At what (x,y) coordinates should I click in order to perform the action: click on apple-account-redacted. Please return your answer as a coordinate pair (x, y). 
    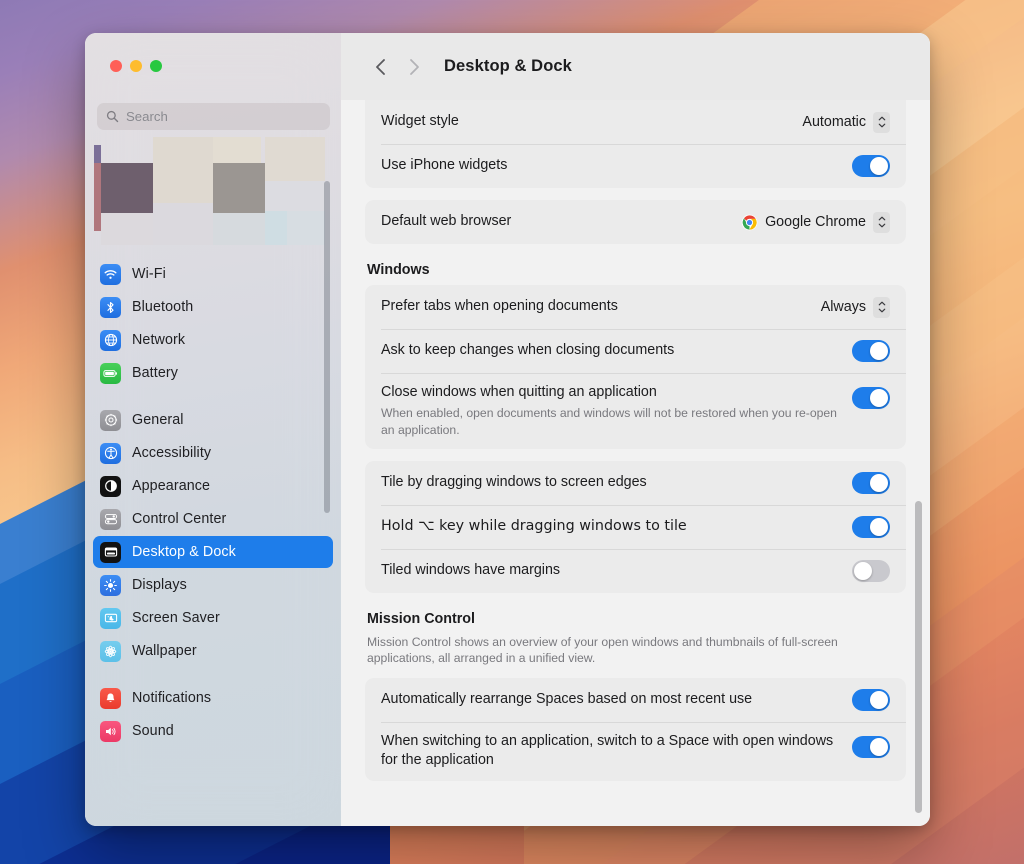
    Looking at the image, I should click on (208, 195).